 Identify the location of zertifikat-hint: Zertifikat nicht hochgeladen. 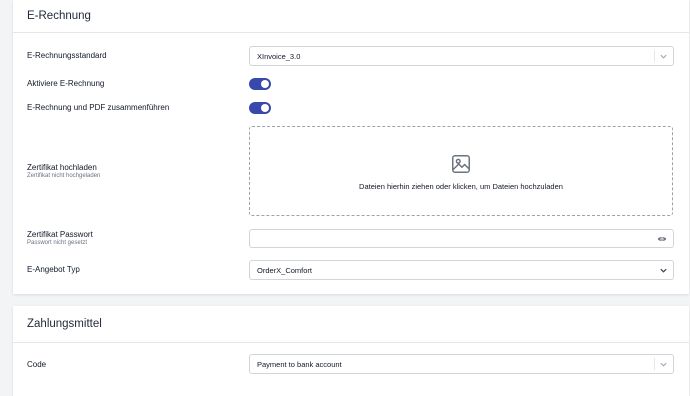
(64, 176).